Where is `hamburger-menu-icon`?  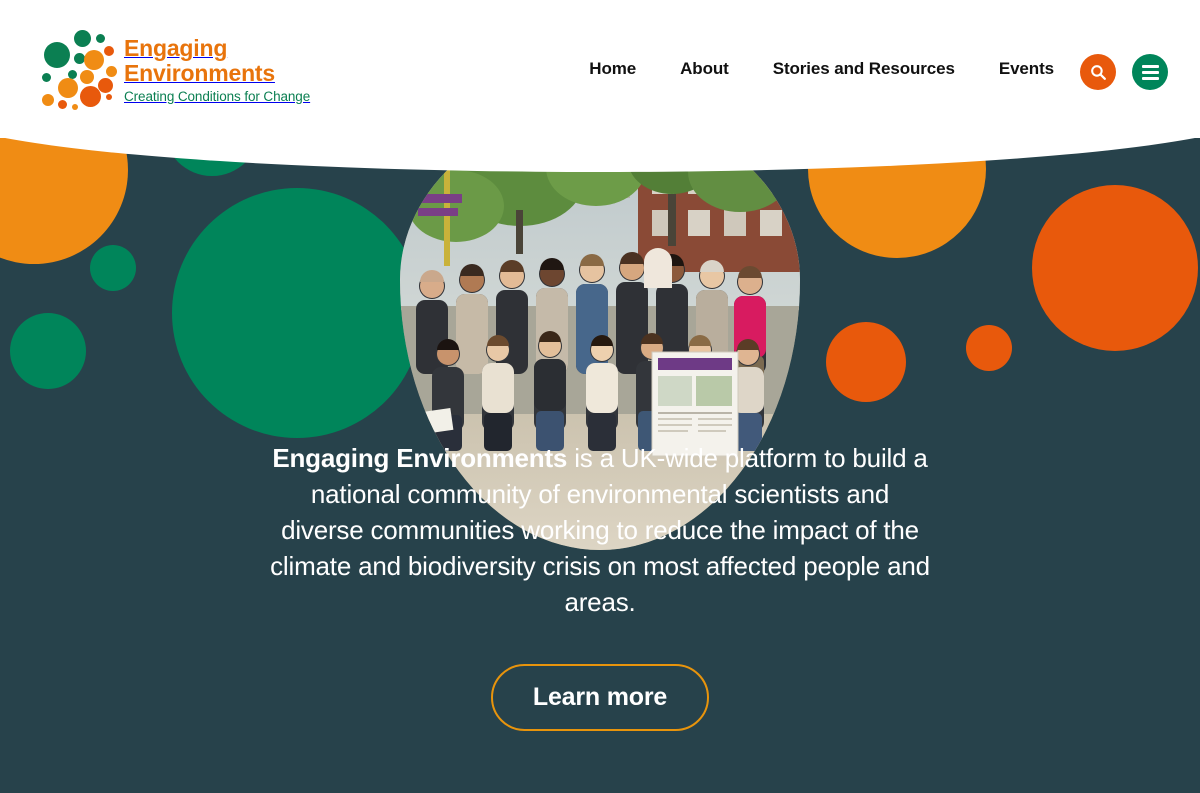
hamburger-menu-icon is located at coordinates (1150, 72).